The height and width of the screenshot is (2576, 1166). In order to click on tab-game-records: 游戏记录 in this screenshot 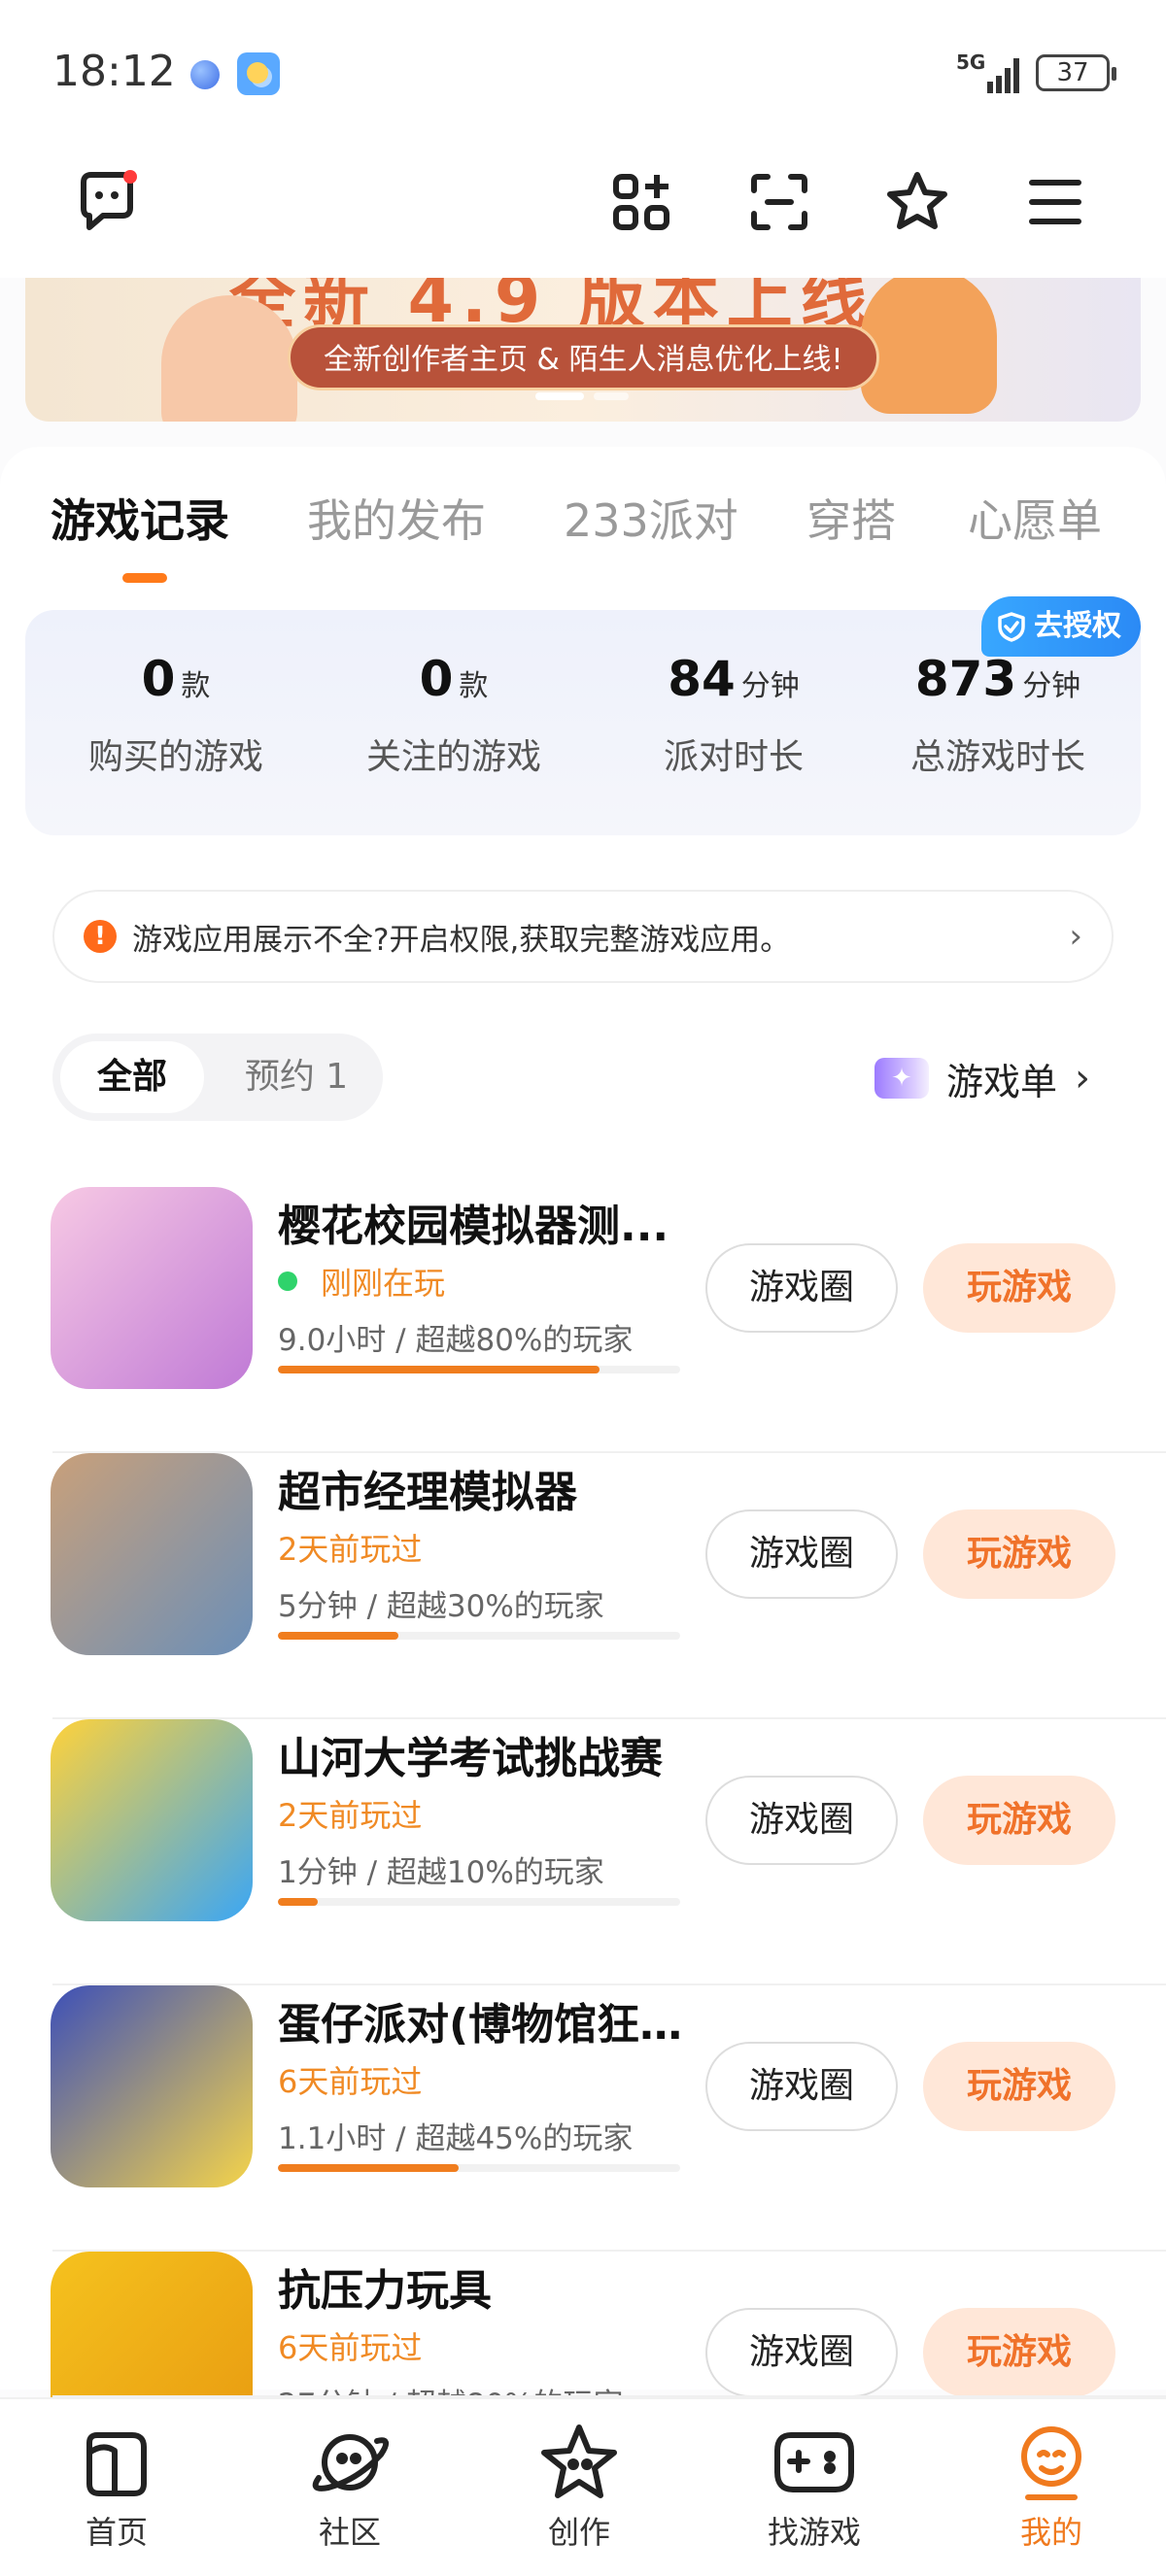, I will do `click(140, 518)`.